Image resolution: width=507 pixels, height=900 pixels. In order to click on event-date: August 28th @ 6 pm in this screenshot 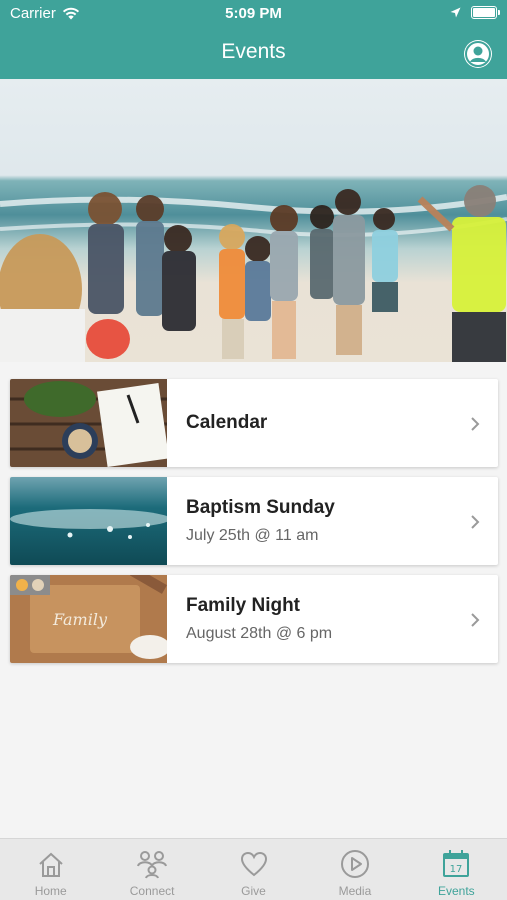, I will do `click(259, 633)`.